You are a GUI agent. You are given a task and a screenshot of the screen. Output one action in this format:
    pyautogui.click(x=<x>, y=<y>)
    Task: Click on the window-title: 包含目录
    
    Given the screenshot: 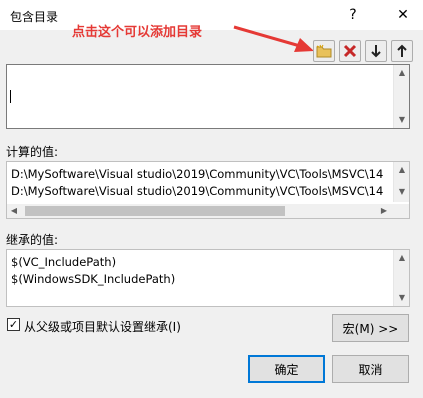 What is the action you would take?
    pyautogui.click(x=34, y=17)
    